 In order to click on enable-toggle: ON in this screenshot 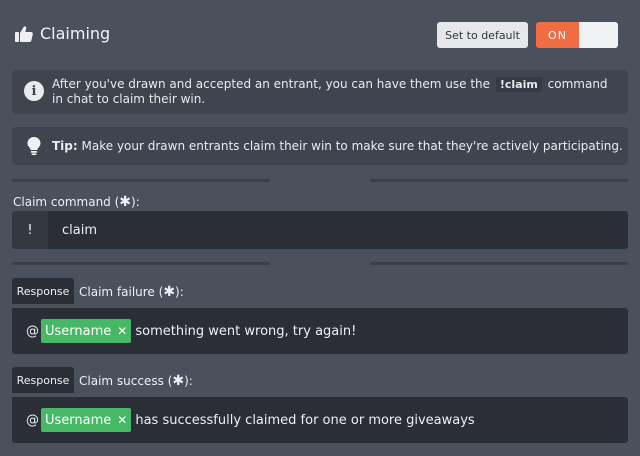, I will do `click(577, 35)`.